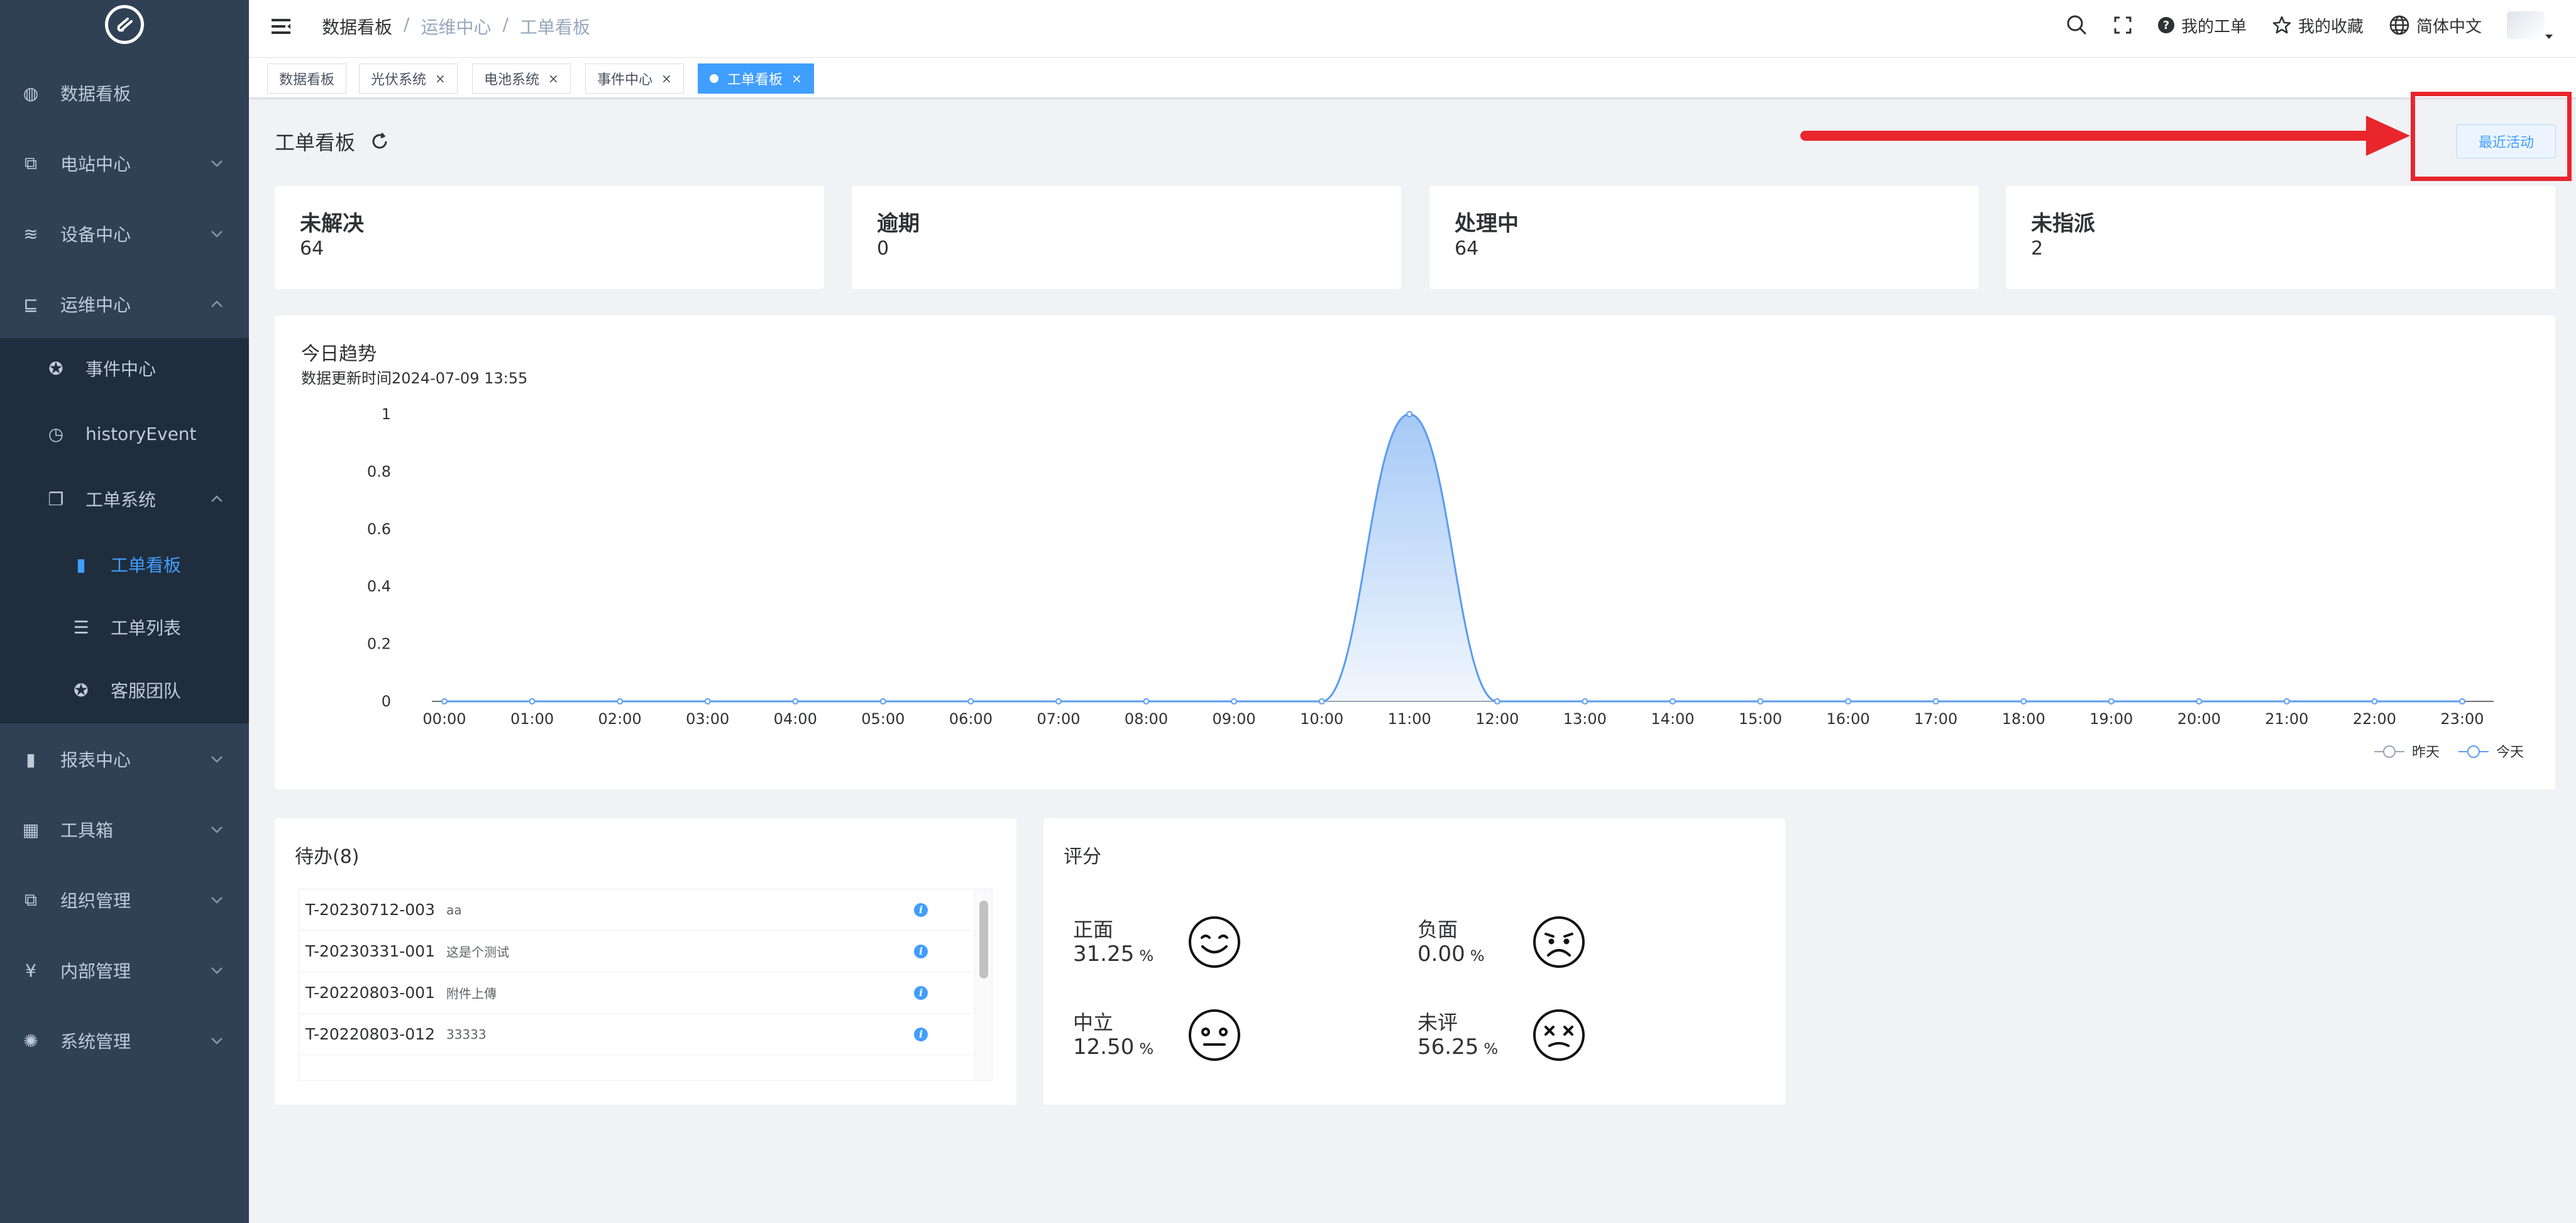  Describe the element at coordinates (532, 719) in the screenshot. I see `x-tick-label: 01:00` at that location.